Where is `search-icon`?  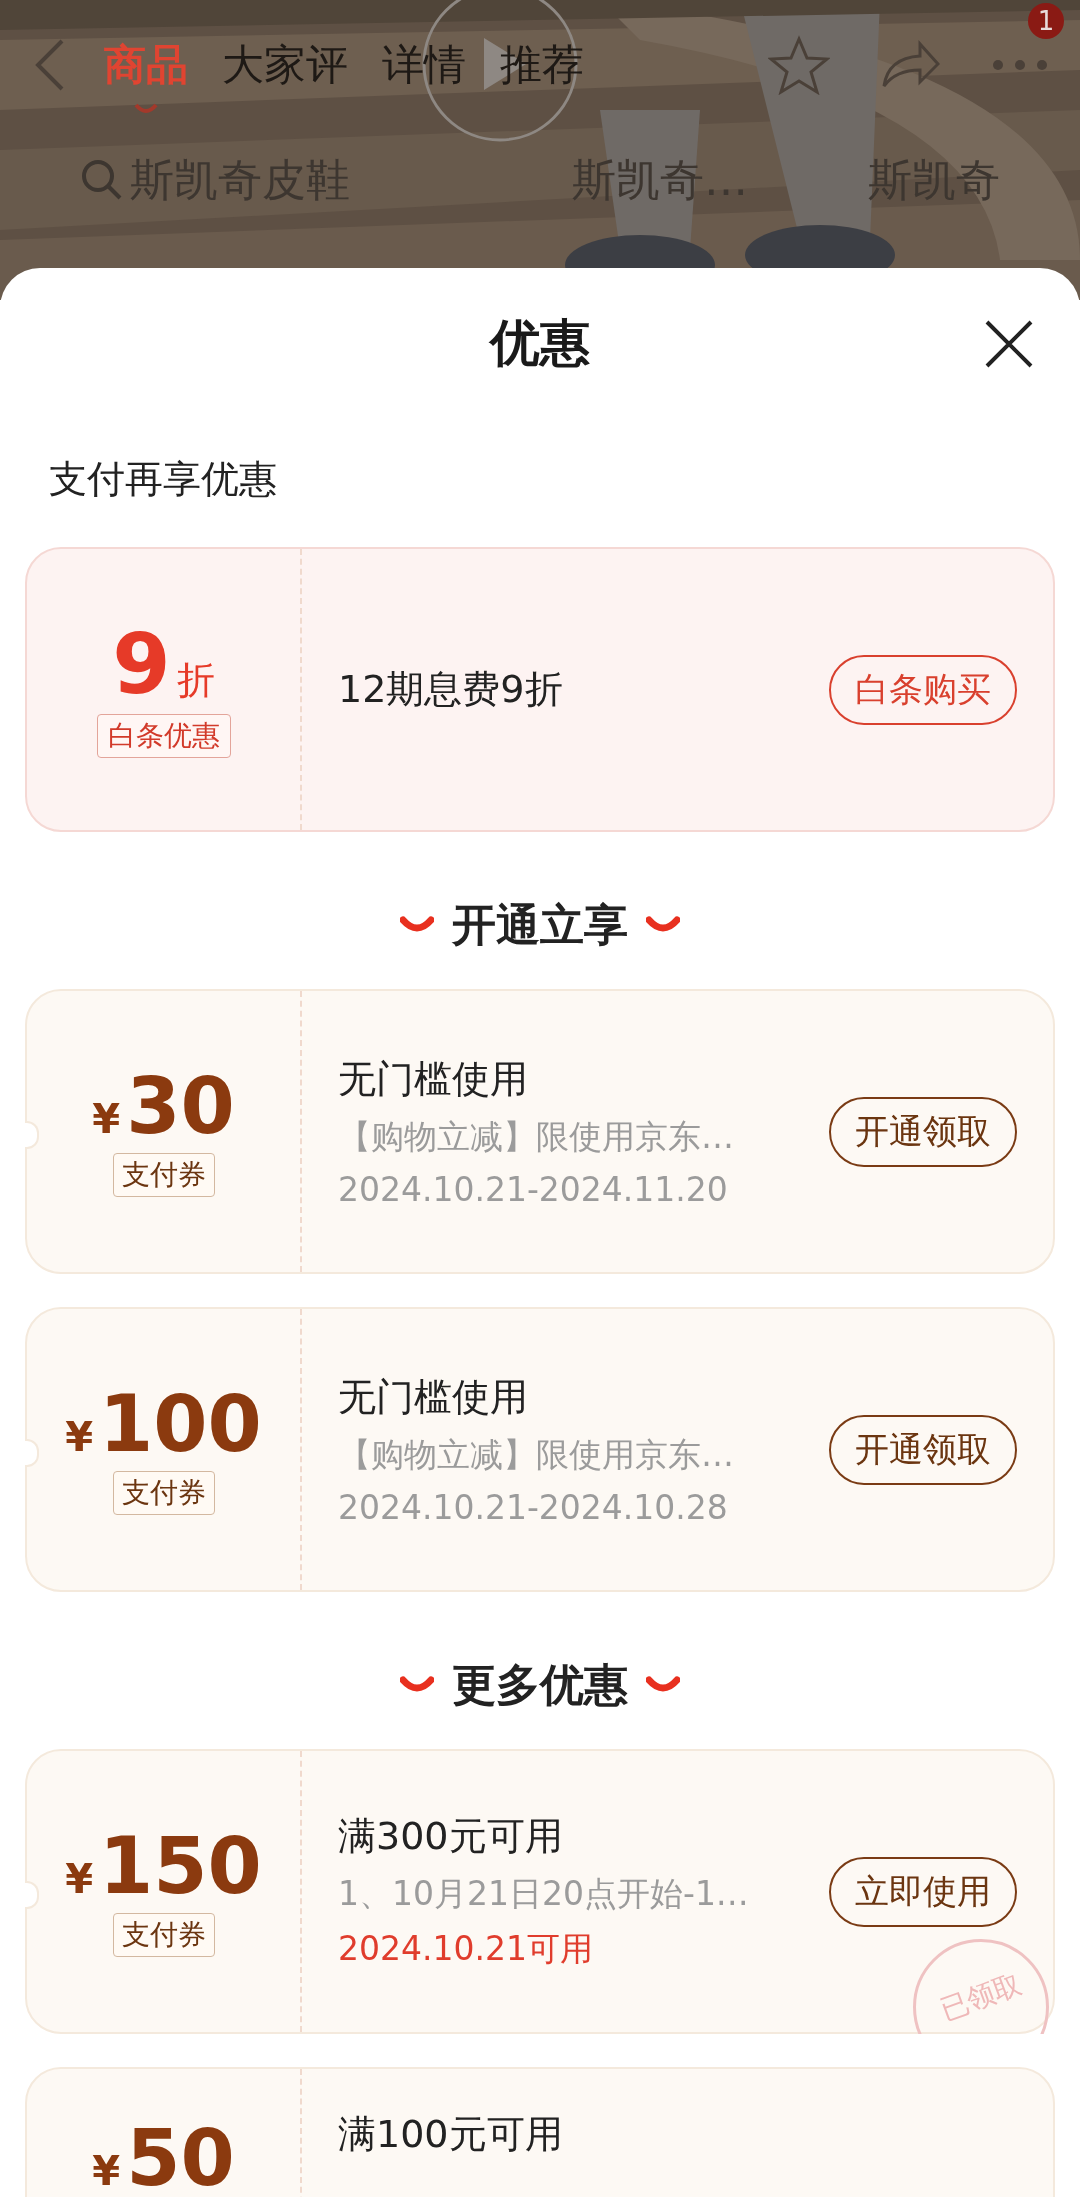 search-icon is located at coordinates (102, 180).